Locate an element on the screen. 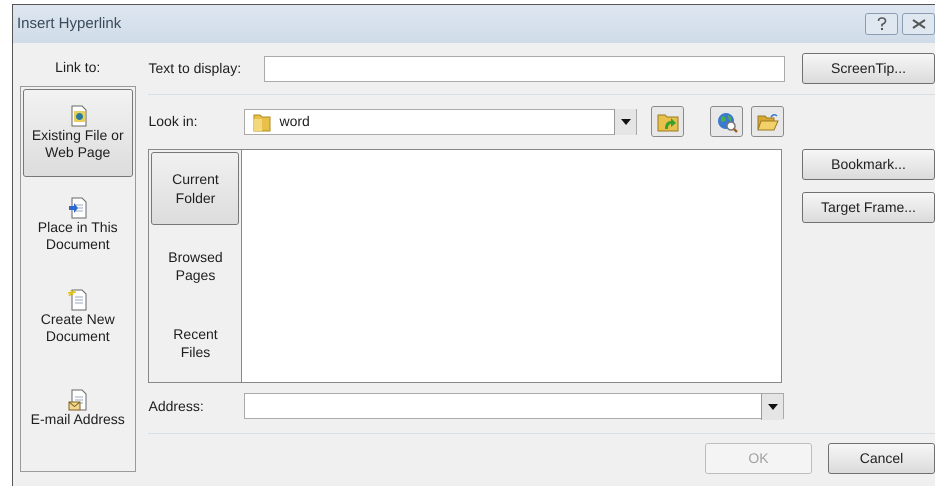 This screenshot has width=939, height=486. folder-icon is located at coordinates (262, 122).